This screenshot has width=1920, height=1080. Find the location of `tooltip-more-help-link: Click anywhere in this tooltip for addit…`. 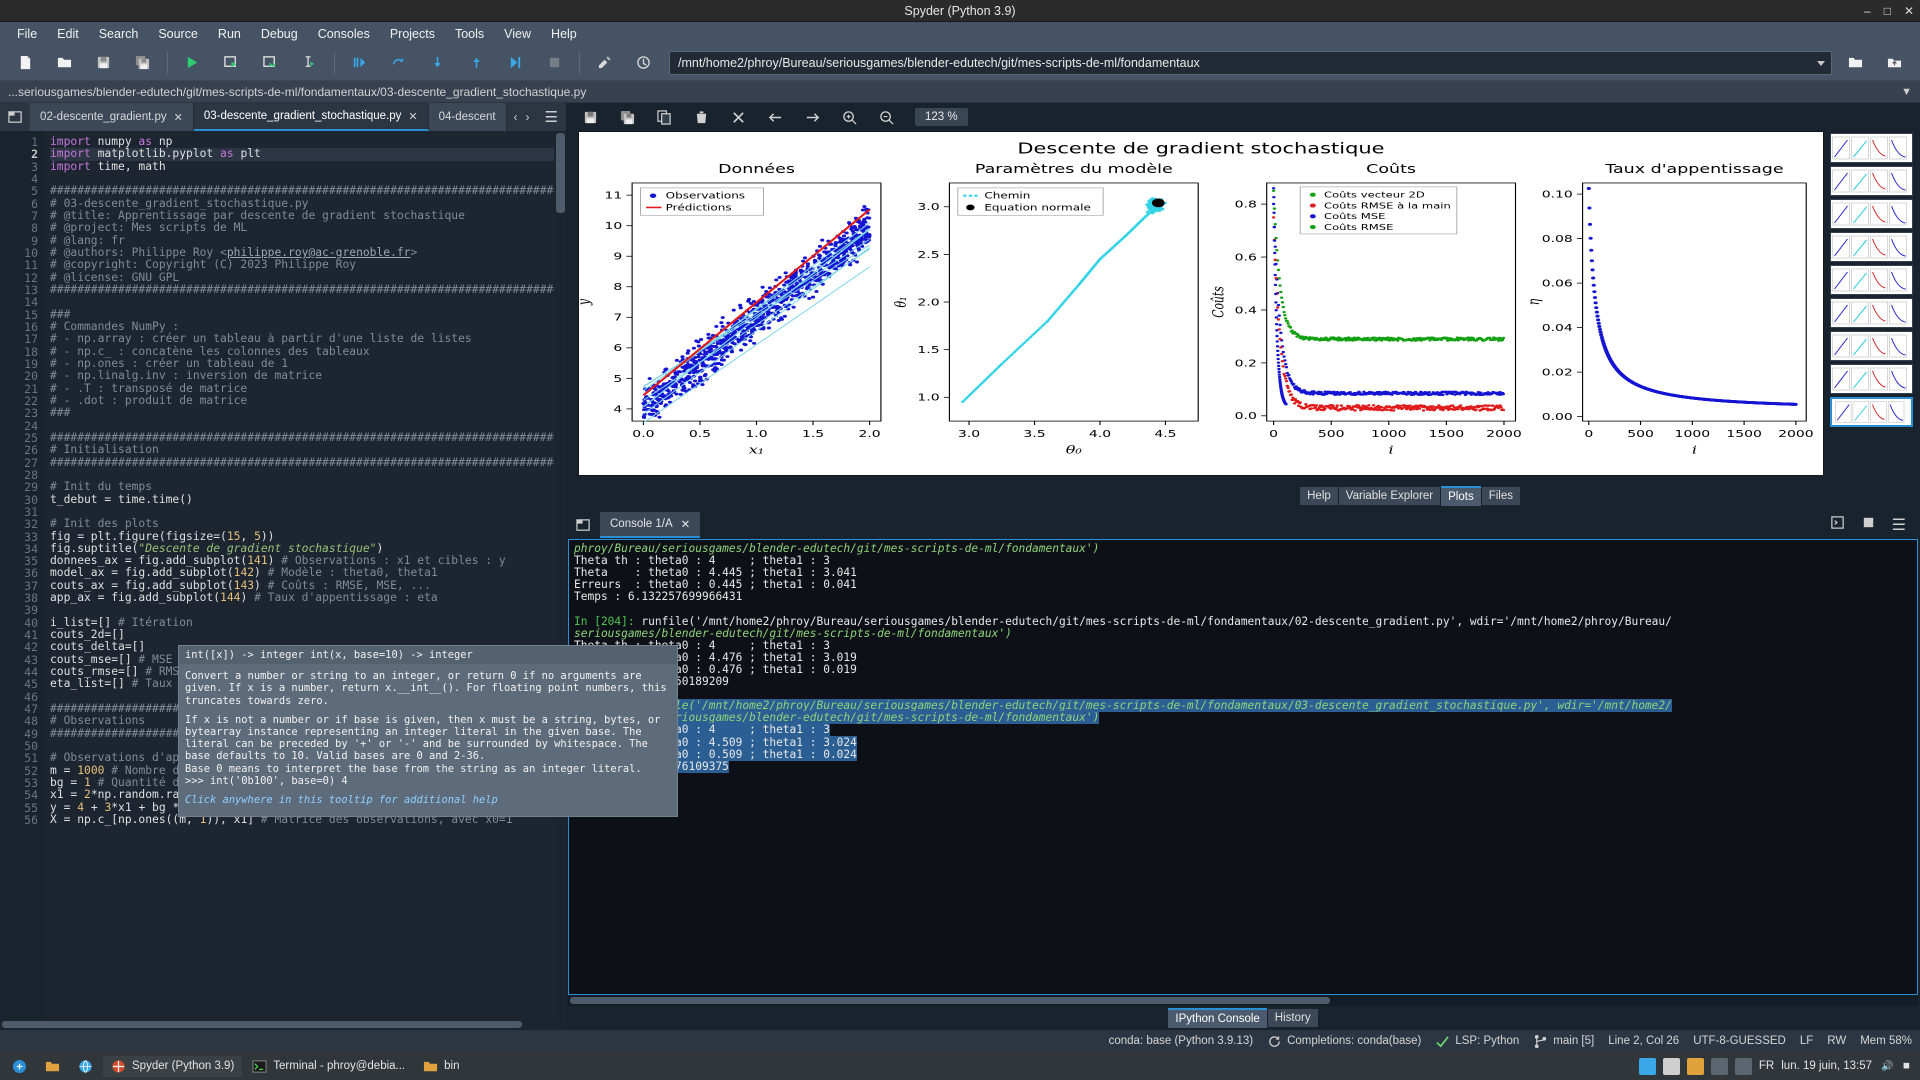

tooltip-more-help-link: Click anywhere in this tooltip for addit… is located at coordinates (341, 800).